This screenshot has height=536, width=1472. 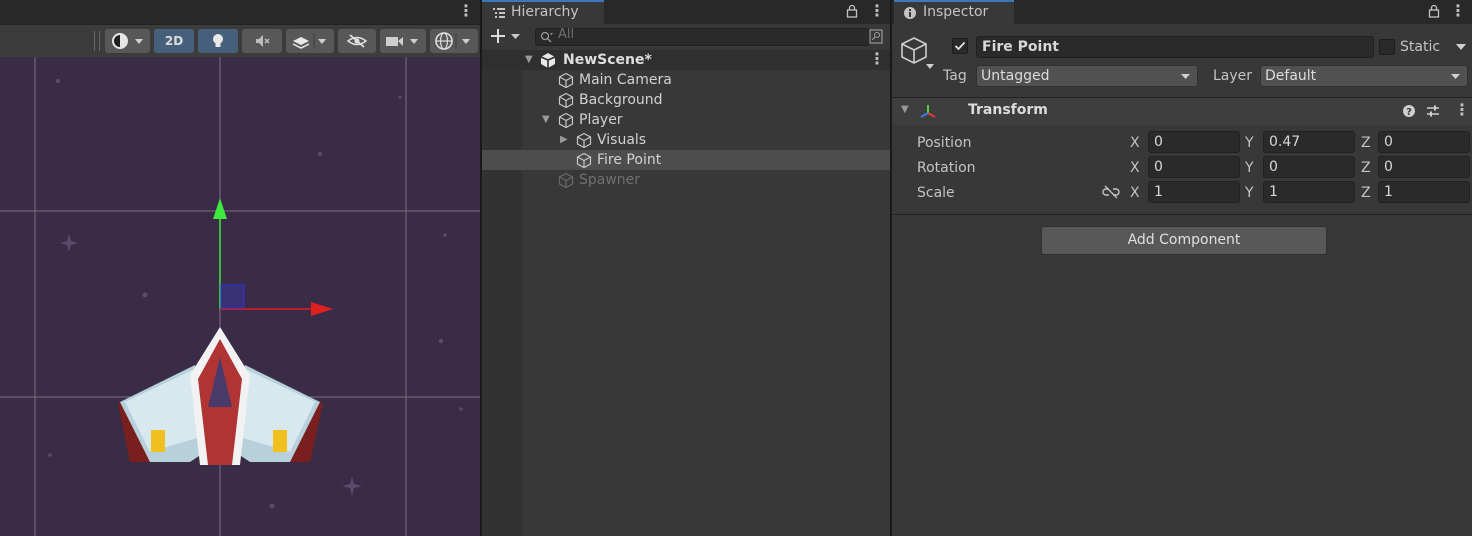 I want to click on layer-dropdown: Default, so click(x=1364, y=76).